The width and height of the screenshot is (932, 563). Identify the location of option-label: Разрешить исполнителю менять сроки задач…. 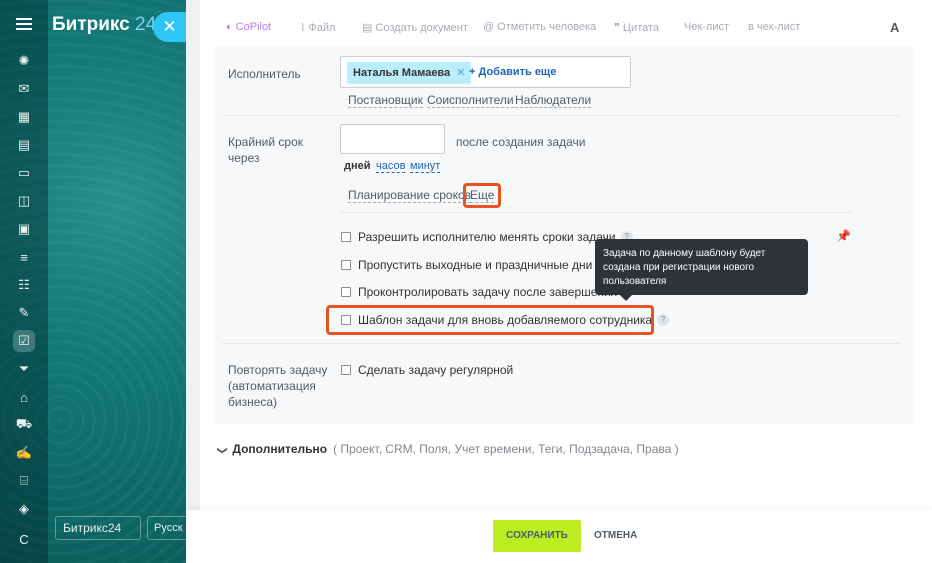
(487, 237).